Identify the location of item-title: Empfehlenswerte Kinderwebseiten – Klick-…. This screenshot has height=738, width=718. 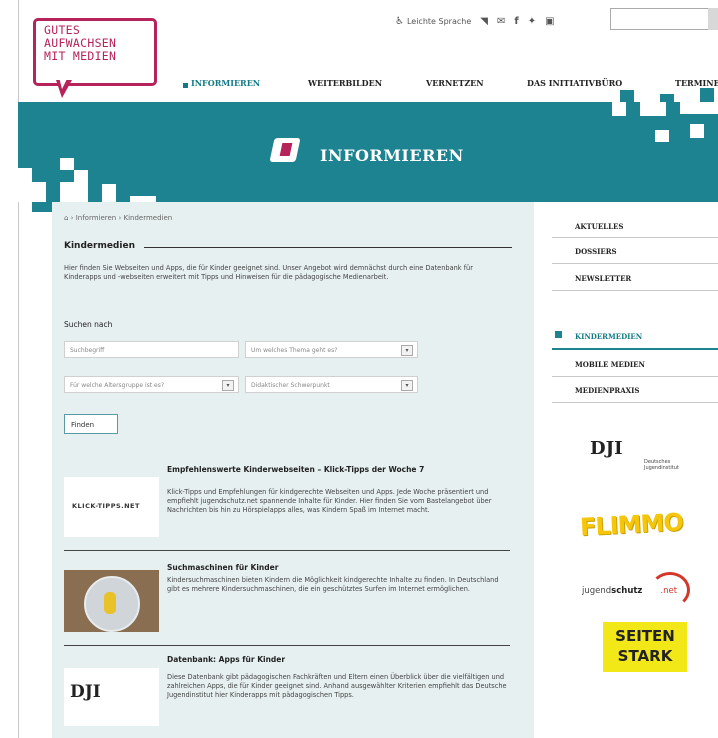
(295, 469).